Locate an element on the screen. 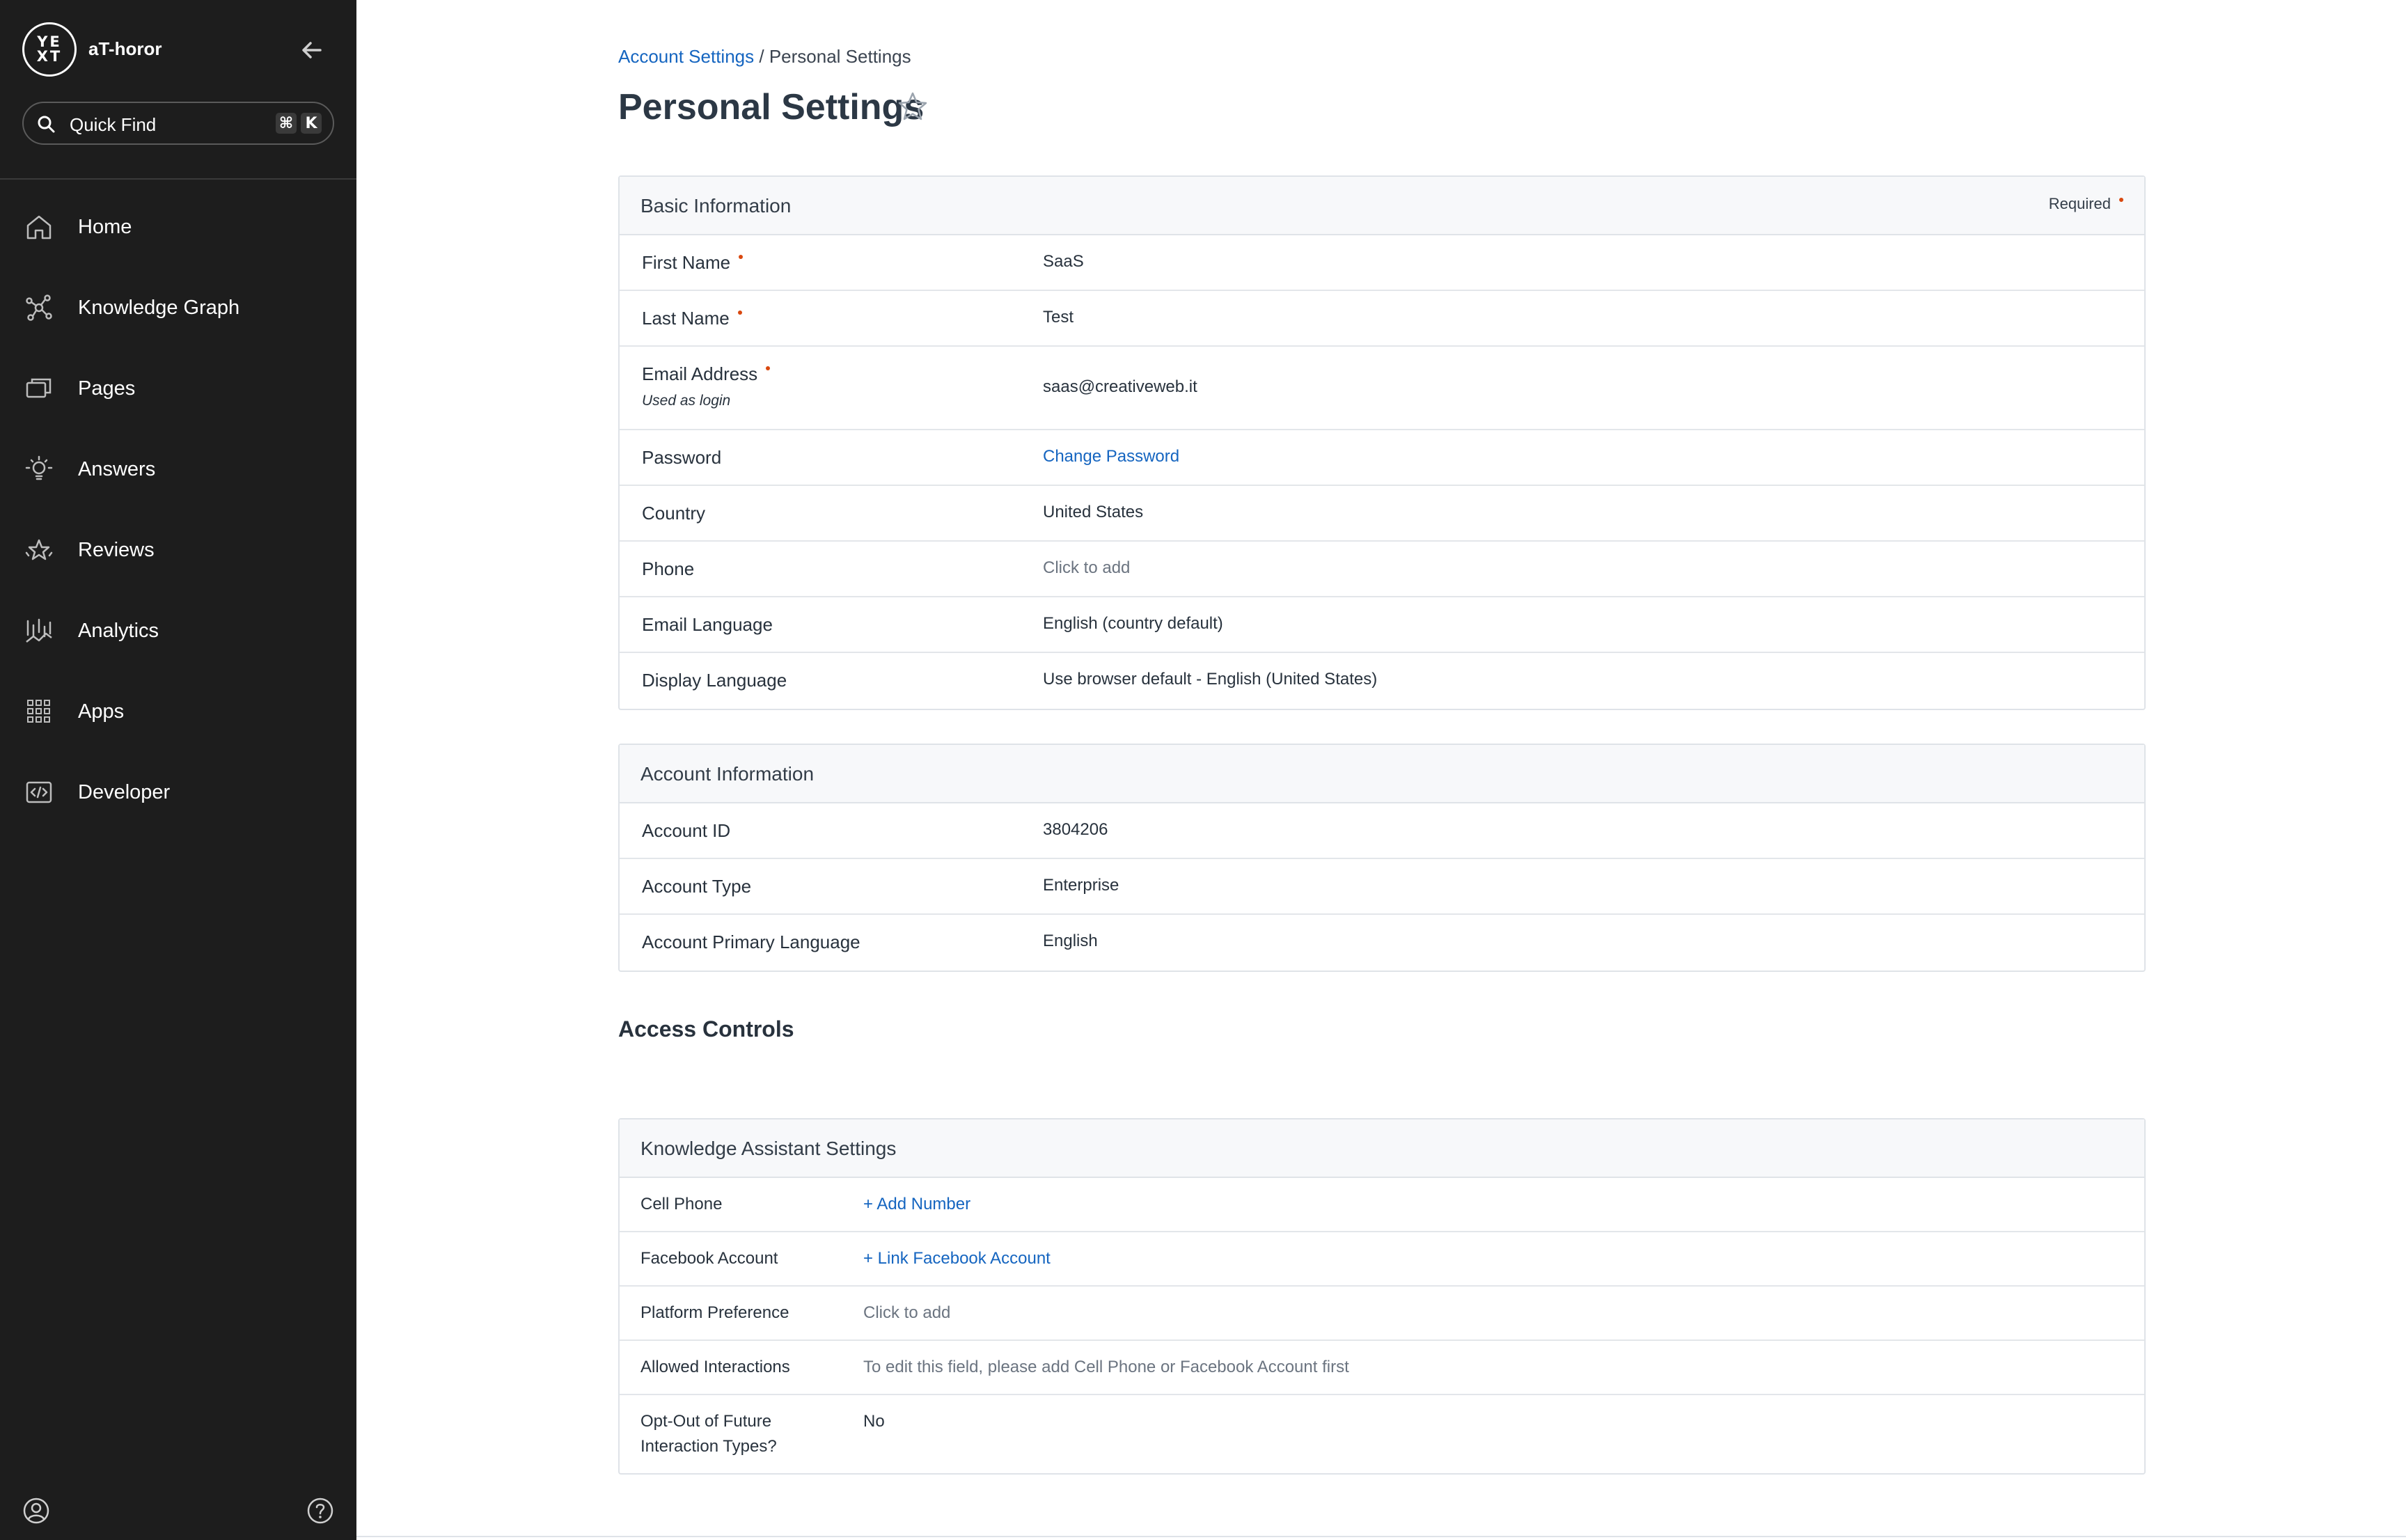 Image resolution: width=2406 pixels, height=1540 pixels. field-phone: Phone Click to add is located at coordinates (1382, 569).